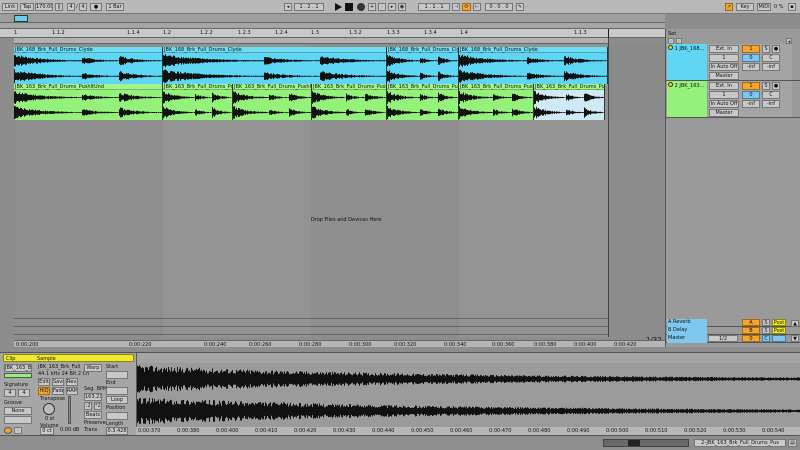 This screenshot has width=800, height=450. What do you see at coordinates (96, 7) in the screenshot?
I see `metronome-icon: ●` at bounding box center [96, 7].